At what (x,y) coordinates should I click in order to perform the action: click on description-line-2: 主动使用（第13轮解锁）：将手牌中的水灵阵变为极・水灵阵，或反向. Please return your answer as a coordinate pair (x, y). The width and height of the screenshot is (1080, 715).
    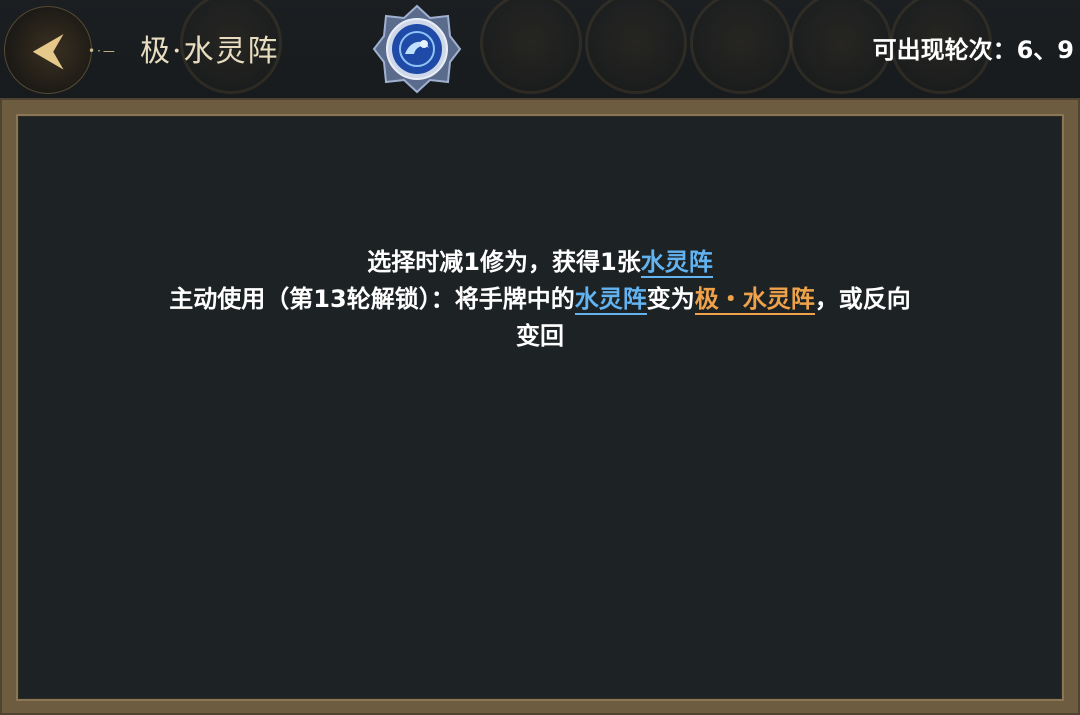
    Looking at the image, I should click on (540, 300).